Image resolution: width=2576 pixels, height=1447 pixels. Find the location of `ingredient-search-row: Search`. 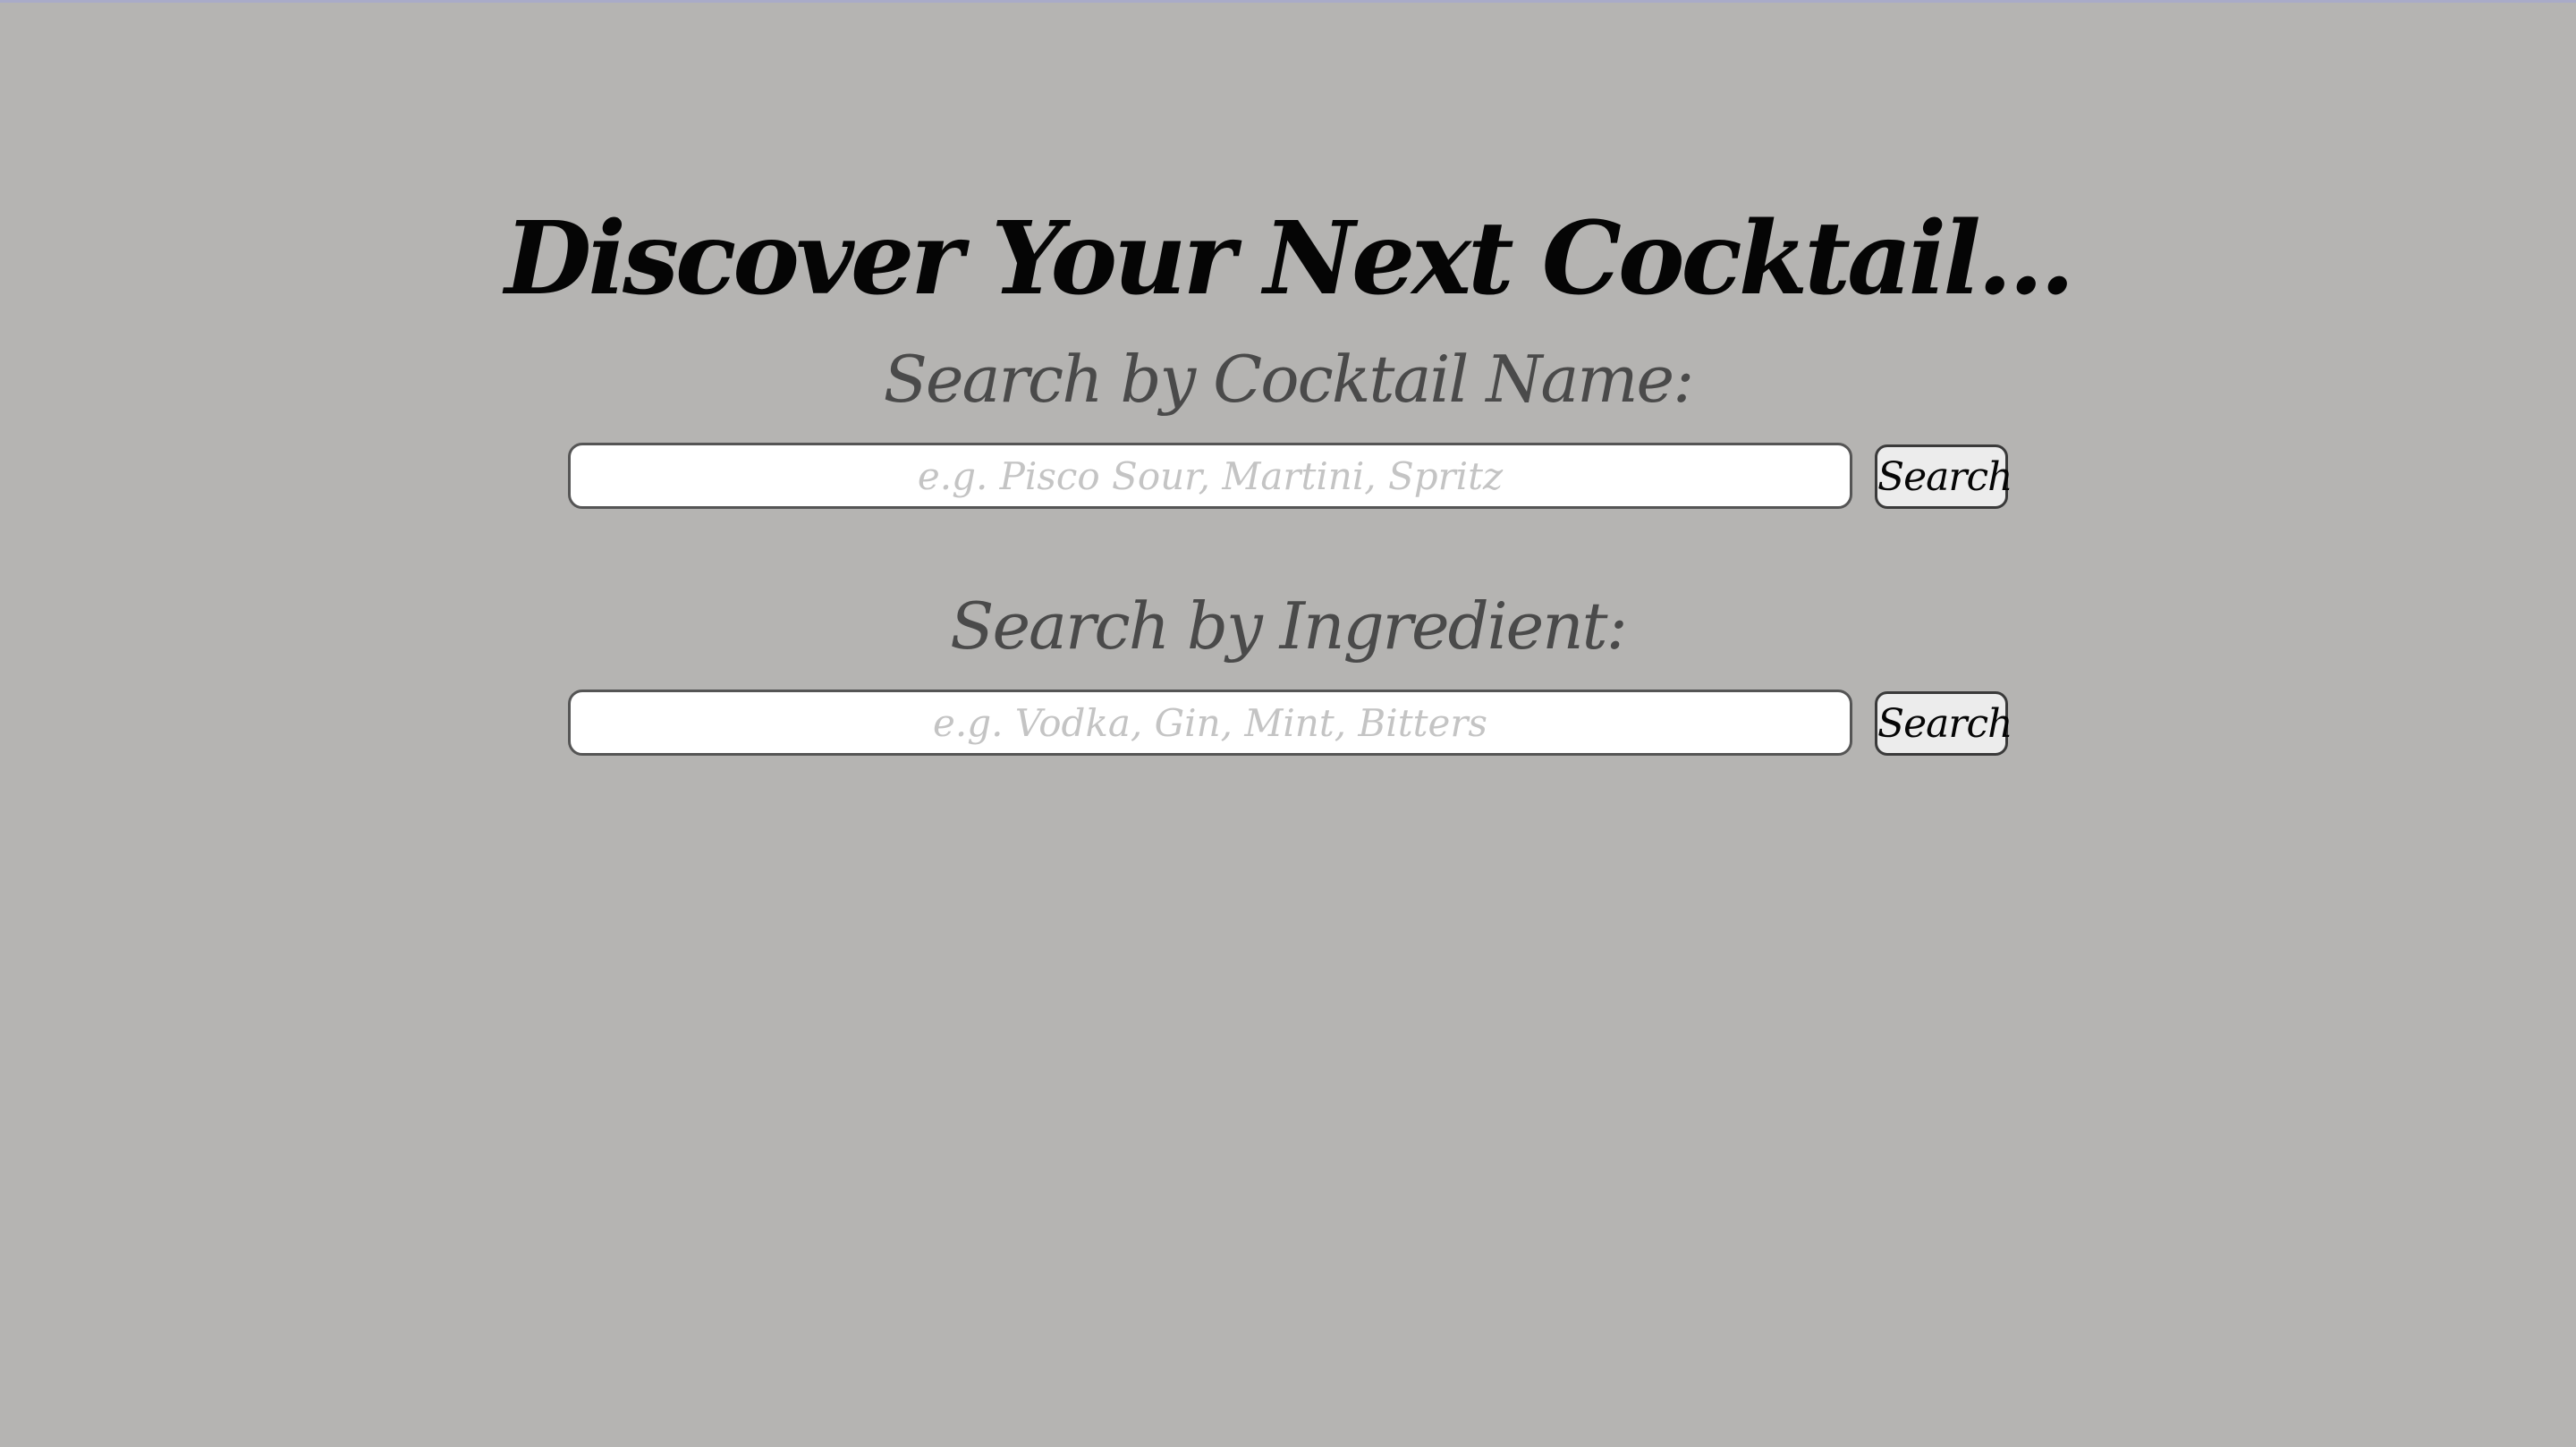

ingredient-search-row: Search is located at coordinates (1290, 723).